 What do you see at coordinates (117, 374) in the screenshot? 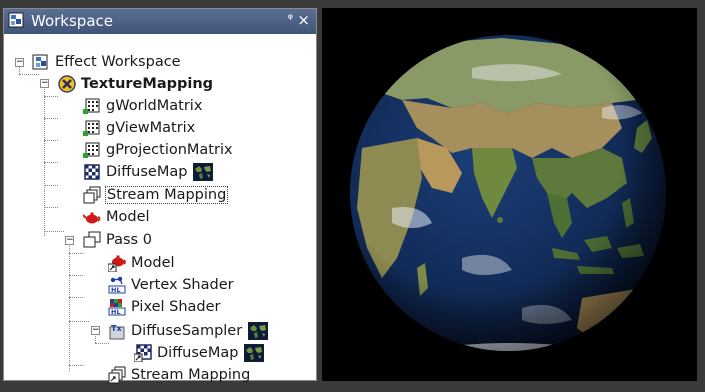
I see `stream-mapping-link-icon` at bounding box center [117, 374].